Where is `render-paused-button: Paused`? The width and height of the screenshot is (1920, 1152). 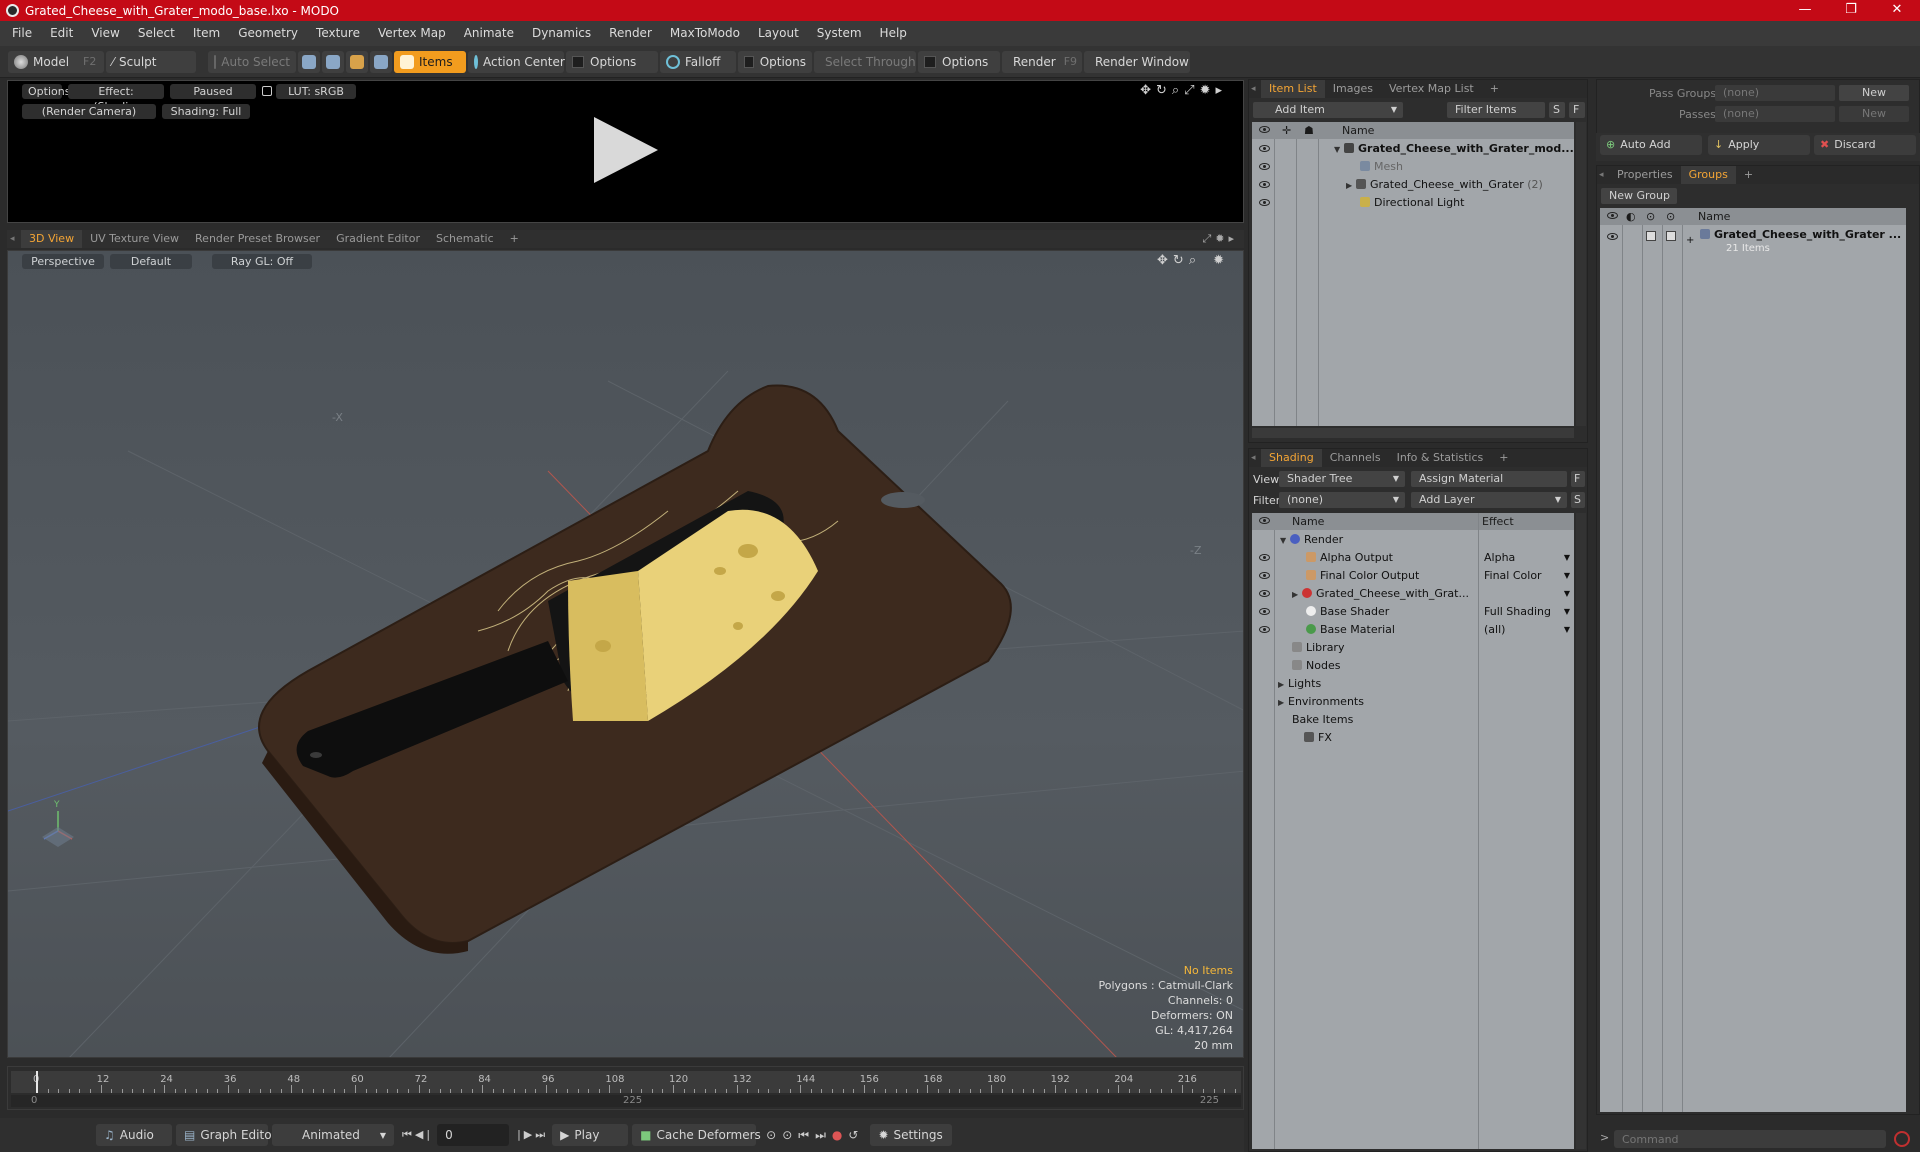
render-paused-button: Paused is located at coordinates (213, 91).